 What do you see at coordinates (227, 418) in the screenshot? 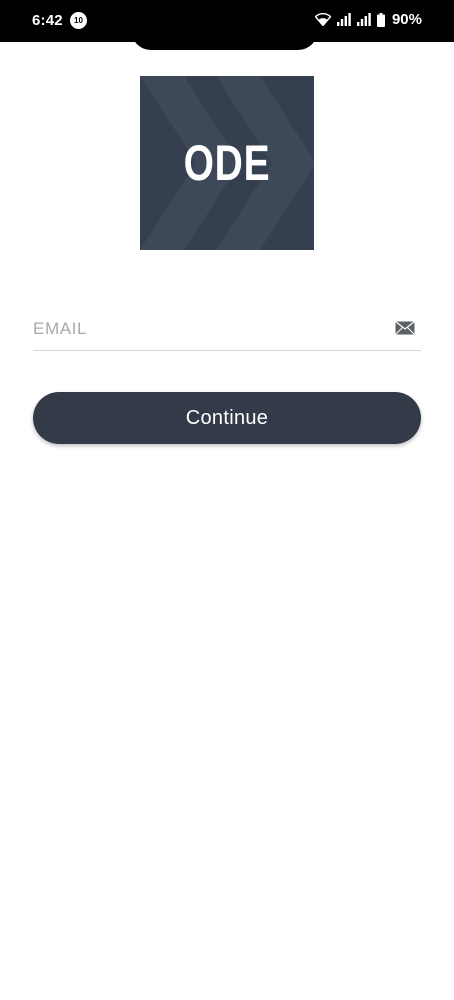
I see `continue-button: Continue` at bounding box center [227, 418].